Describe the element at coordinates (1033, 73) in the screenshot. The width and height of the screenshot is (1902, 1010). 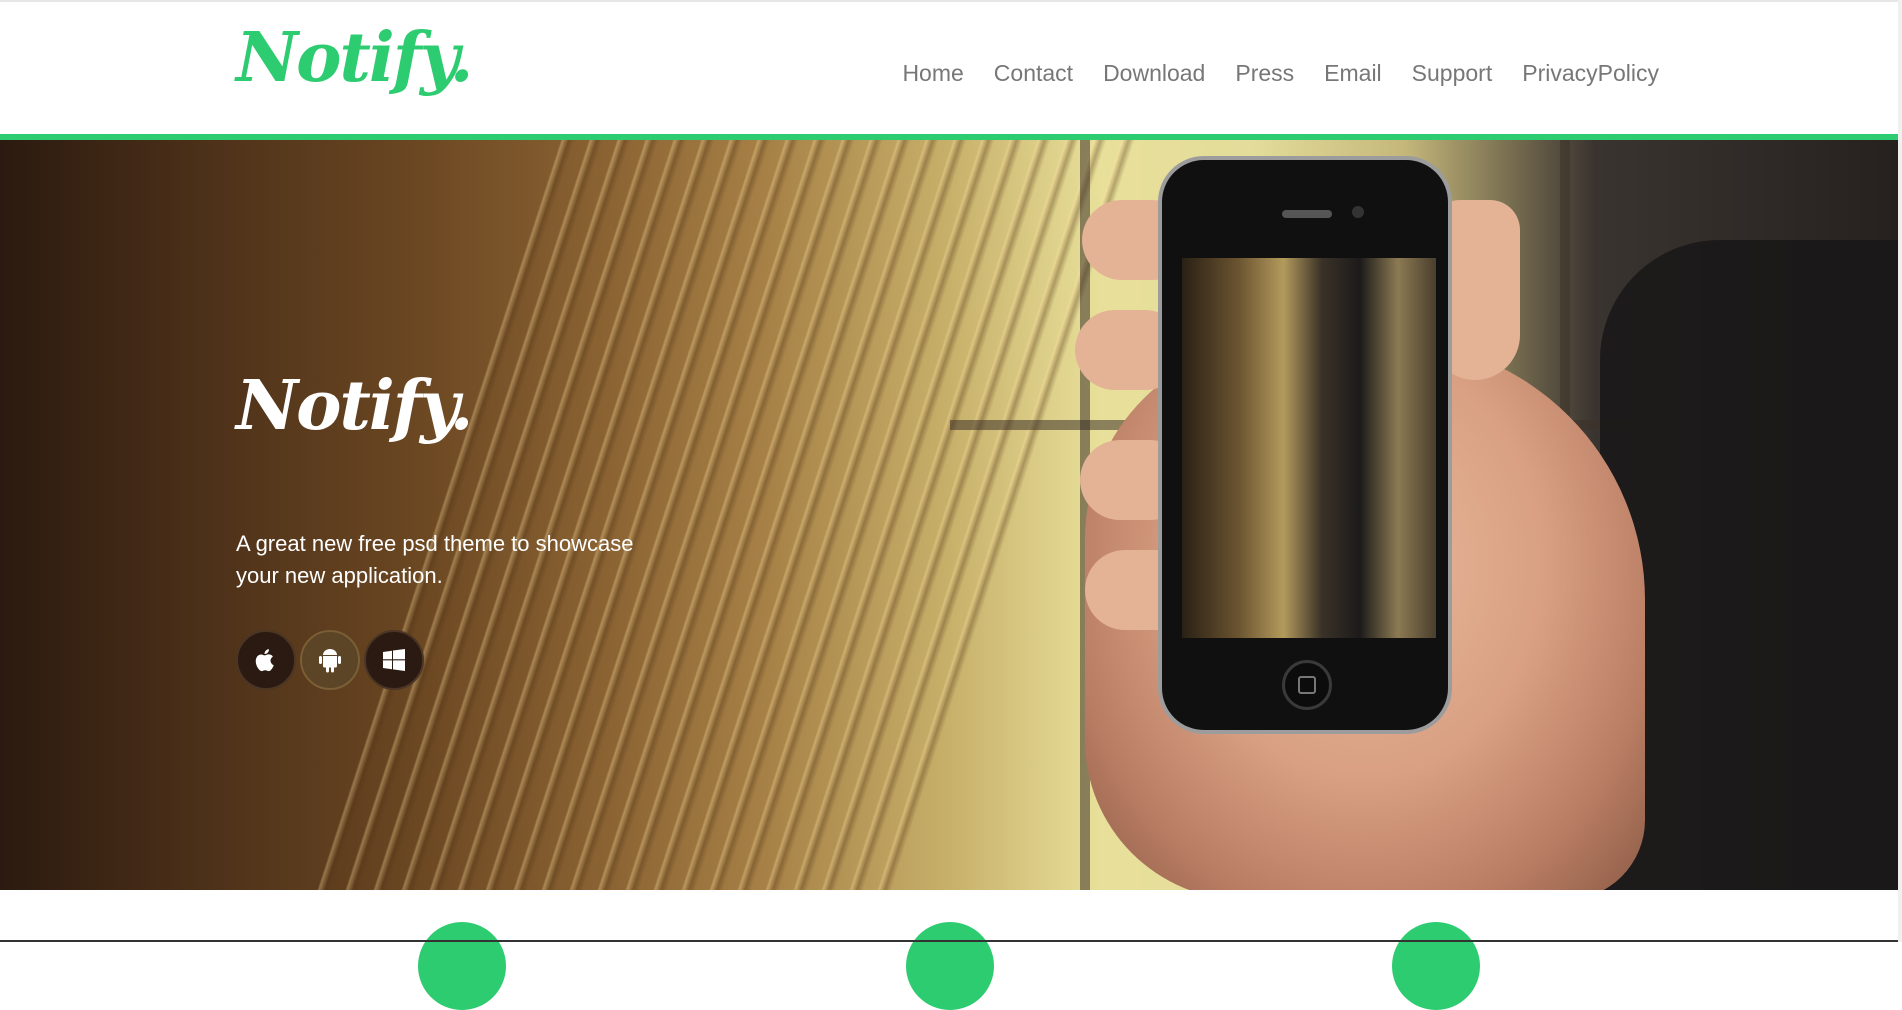
I see `nav-contact: Contact` at that location.